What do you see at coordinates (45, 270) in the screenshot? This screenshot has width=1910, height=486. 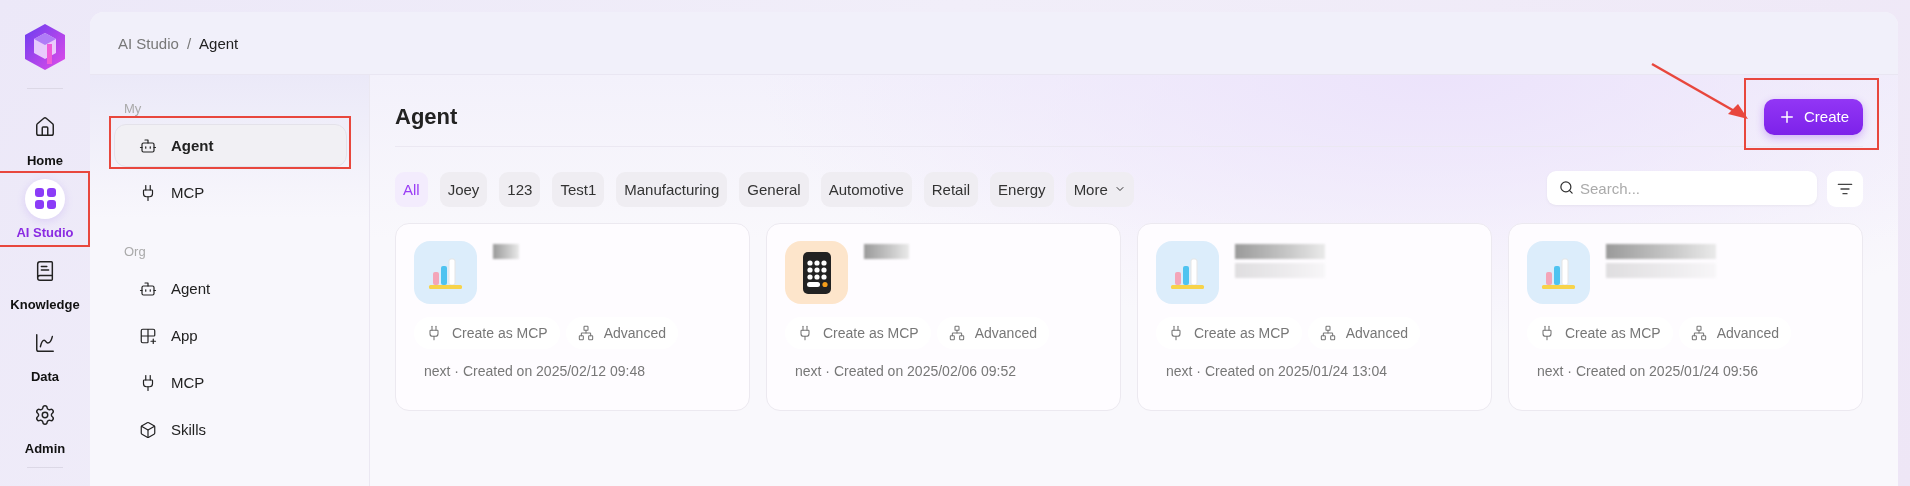 I see `book-icon` at bounding box center [45, 270].